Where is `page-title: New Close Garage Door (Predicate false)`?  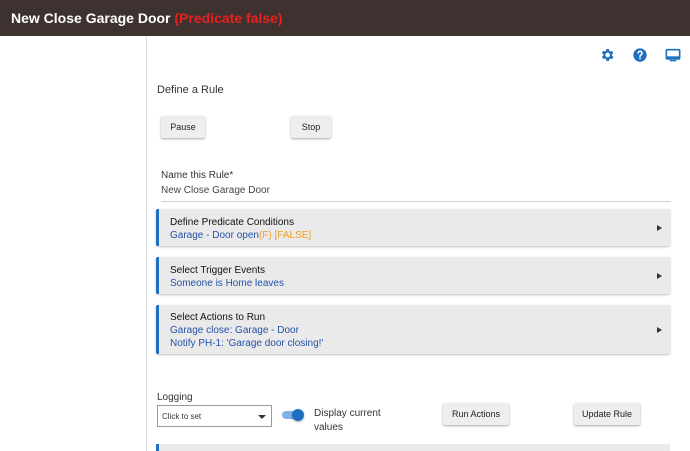
page-title: New Close Garage Door (Predicate false) is located at coordinates (147, 18).